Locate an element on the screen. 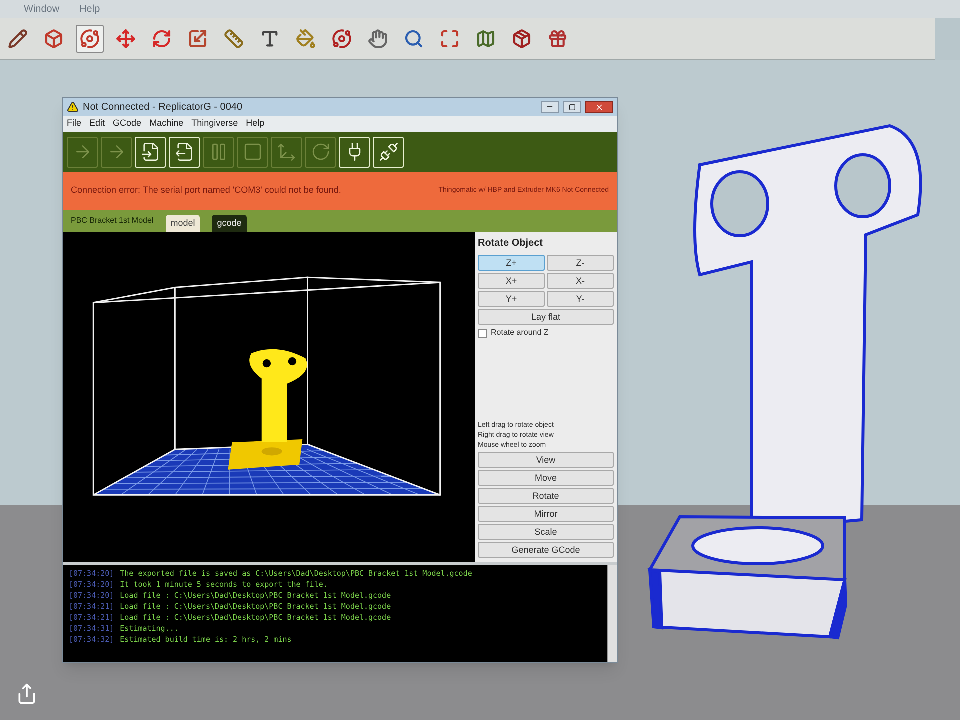 This screenshot has height=720, width=960. gift-icon is located at coordinates (558, 38).